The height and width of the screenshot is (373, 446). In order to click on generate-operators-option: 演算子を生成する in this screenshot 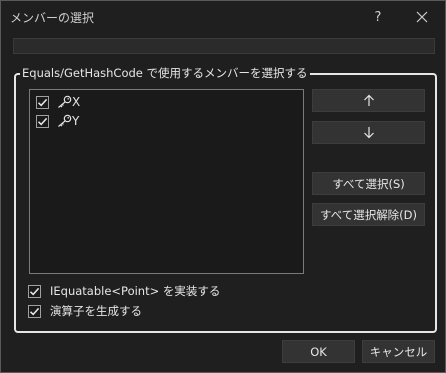, I will do `click(85, 311)`.